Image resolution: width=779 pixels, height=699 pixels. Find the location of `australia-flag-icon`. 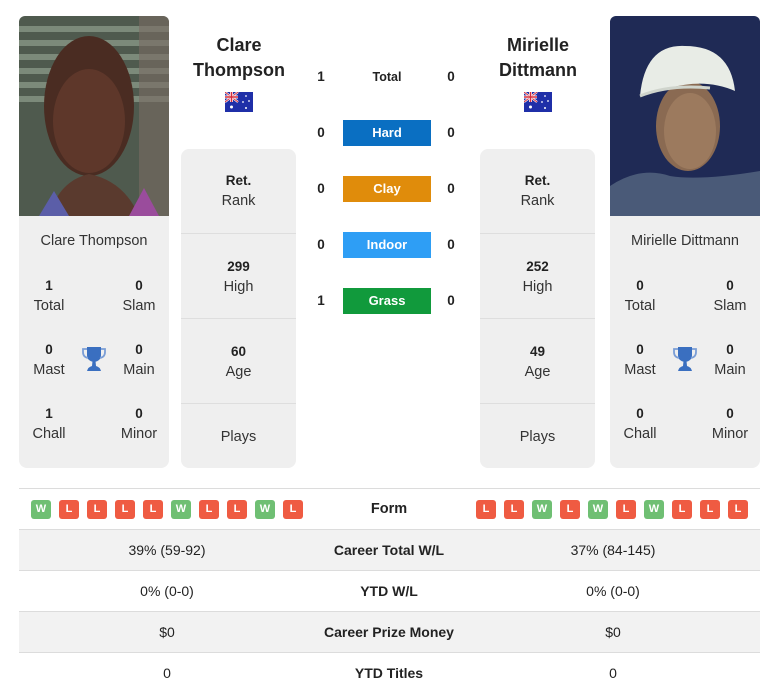

australia-flag-icon is located at coordinates (538, 102).